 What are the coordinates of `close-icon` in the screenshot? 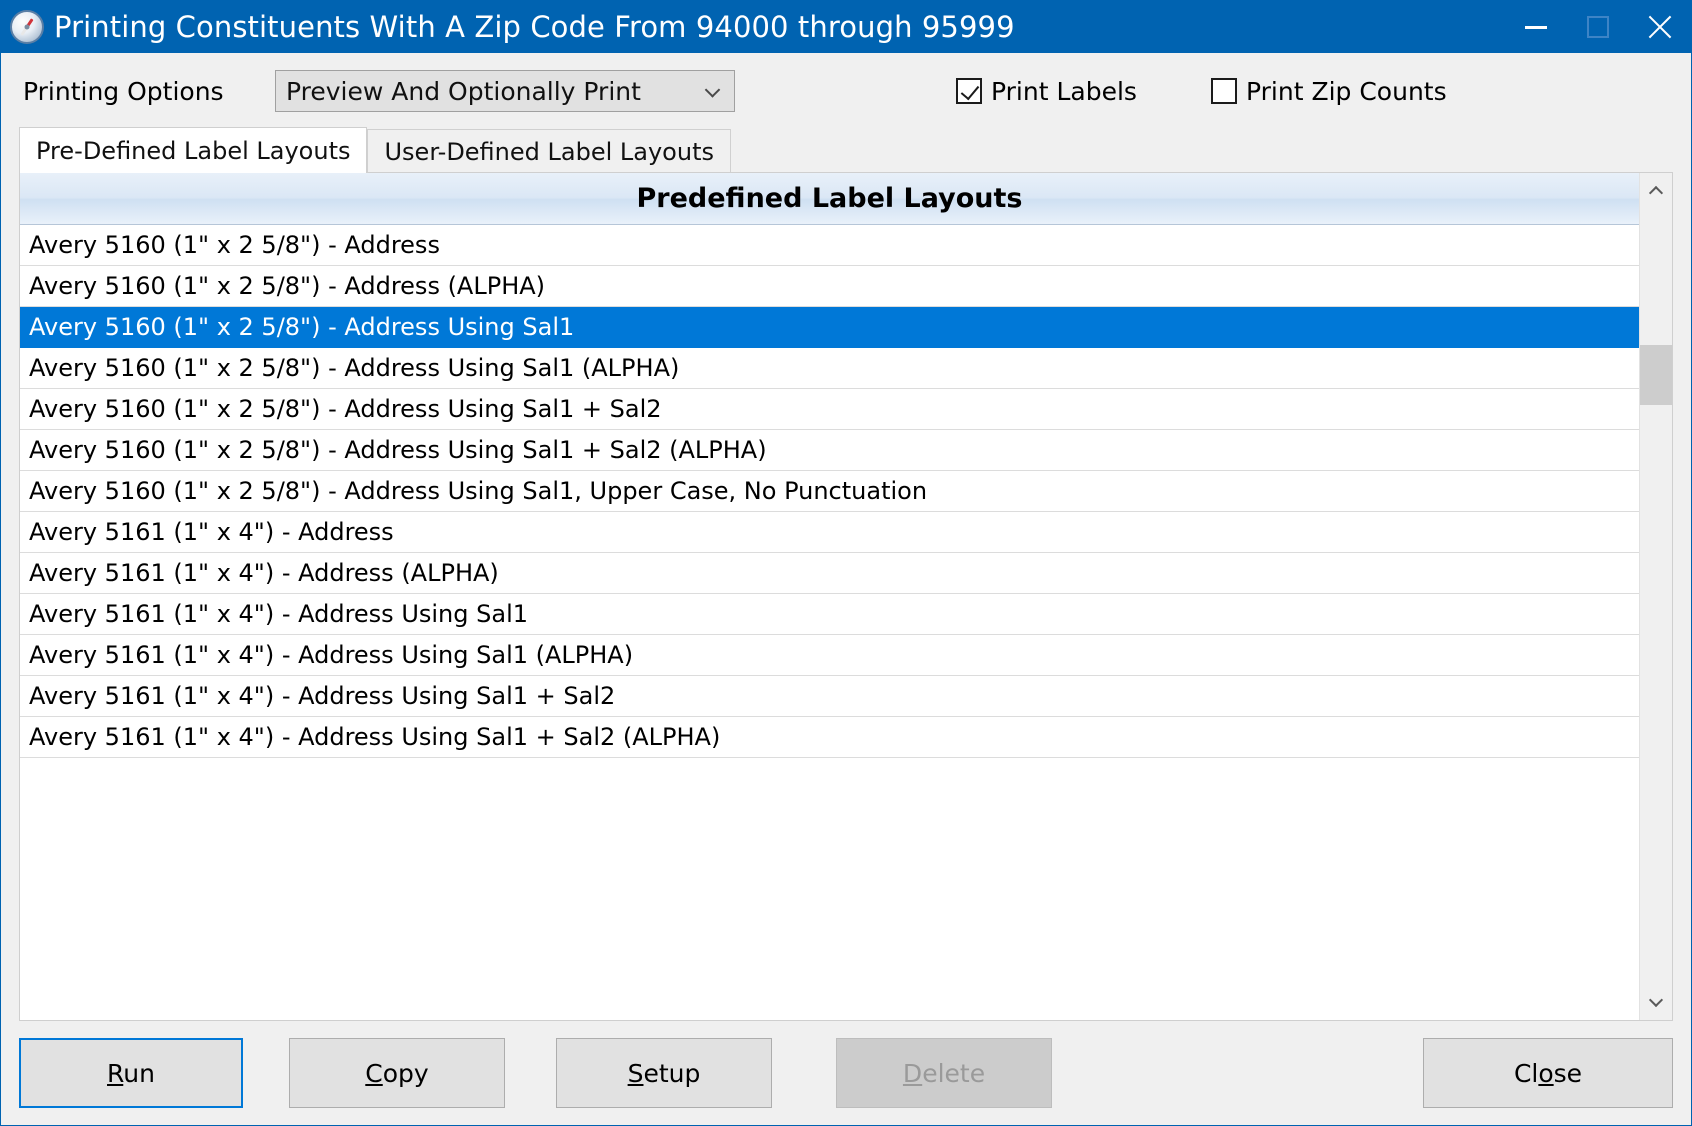 It's located at (1660, 27).